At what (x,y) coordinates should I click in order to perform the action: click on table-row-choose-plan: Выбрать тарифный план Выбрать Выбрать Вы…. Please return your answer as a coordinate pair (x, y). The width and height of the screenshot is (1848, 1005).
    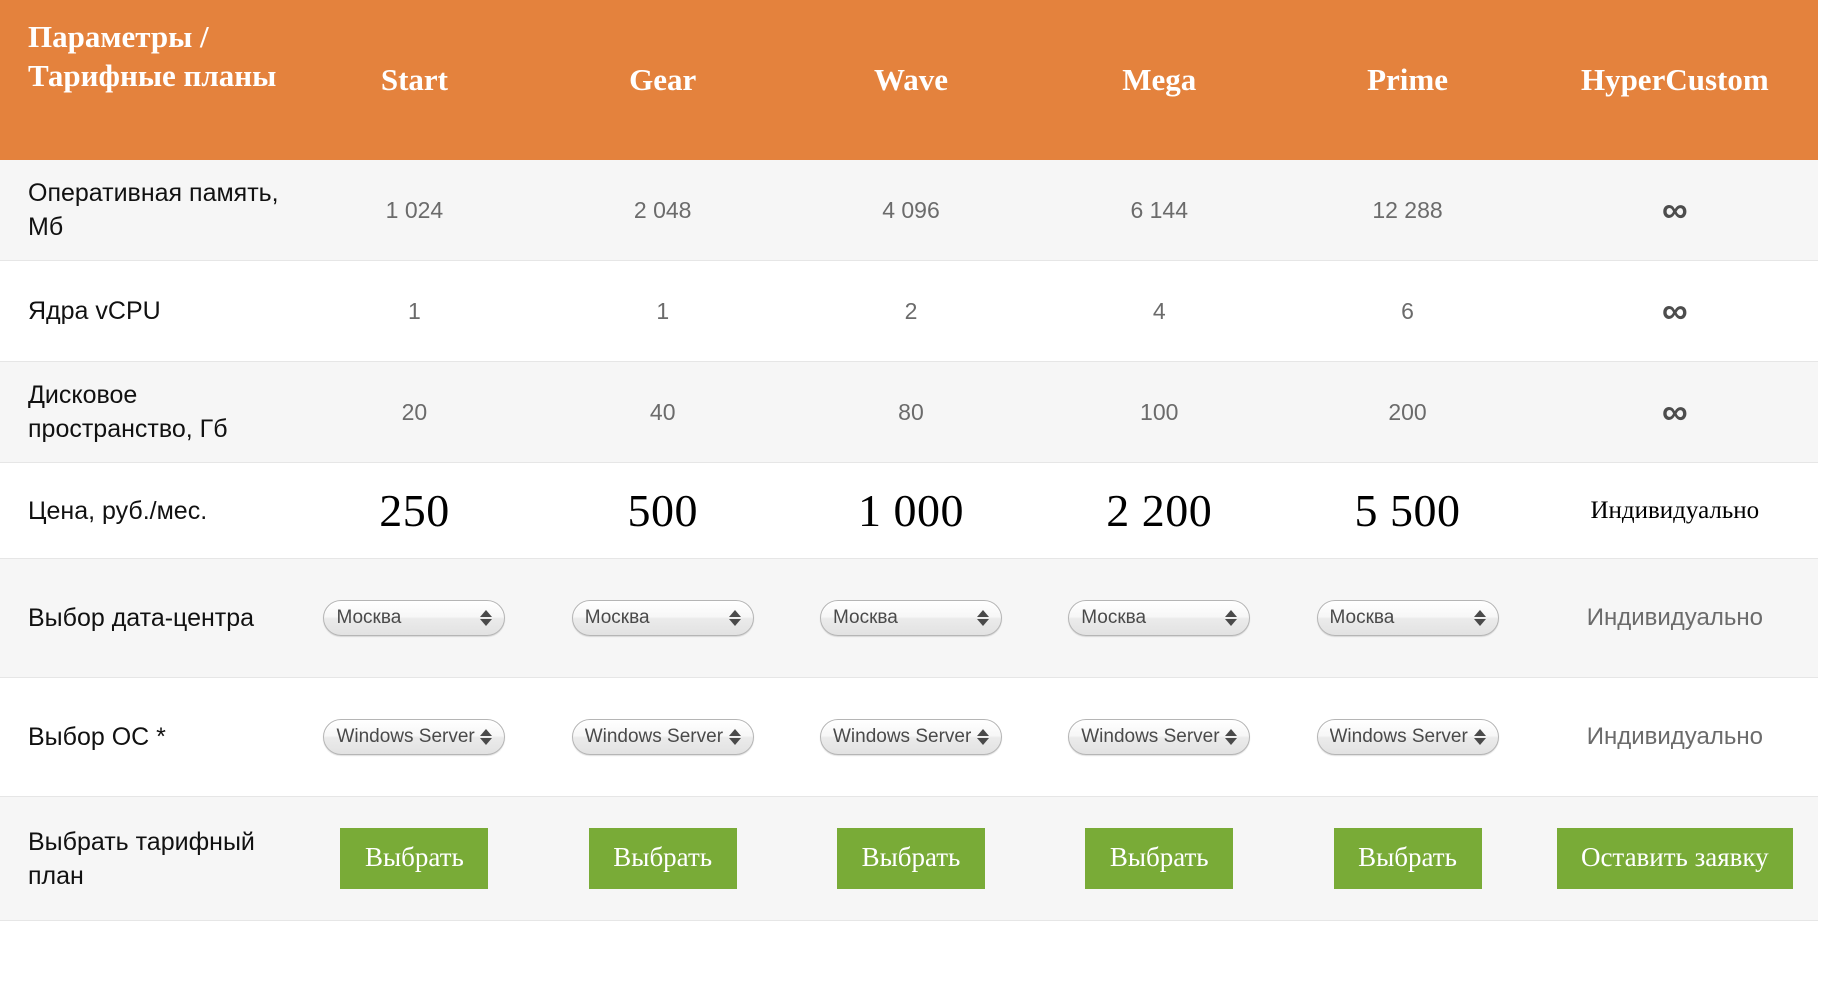
    Looking at the image, I should click on (909, 858).